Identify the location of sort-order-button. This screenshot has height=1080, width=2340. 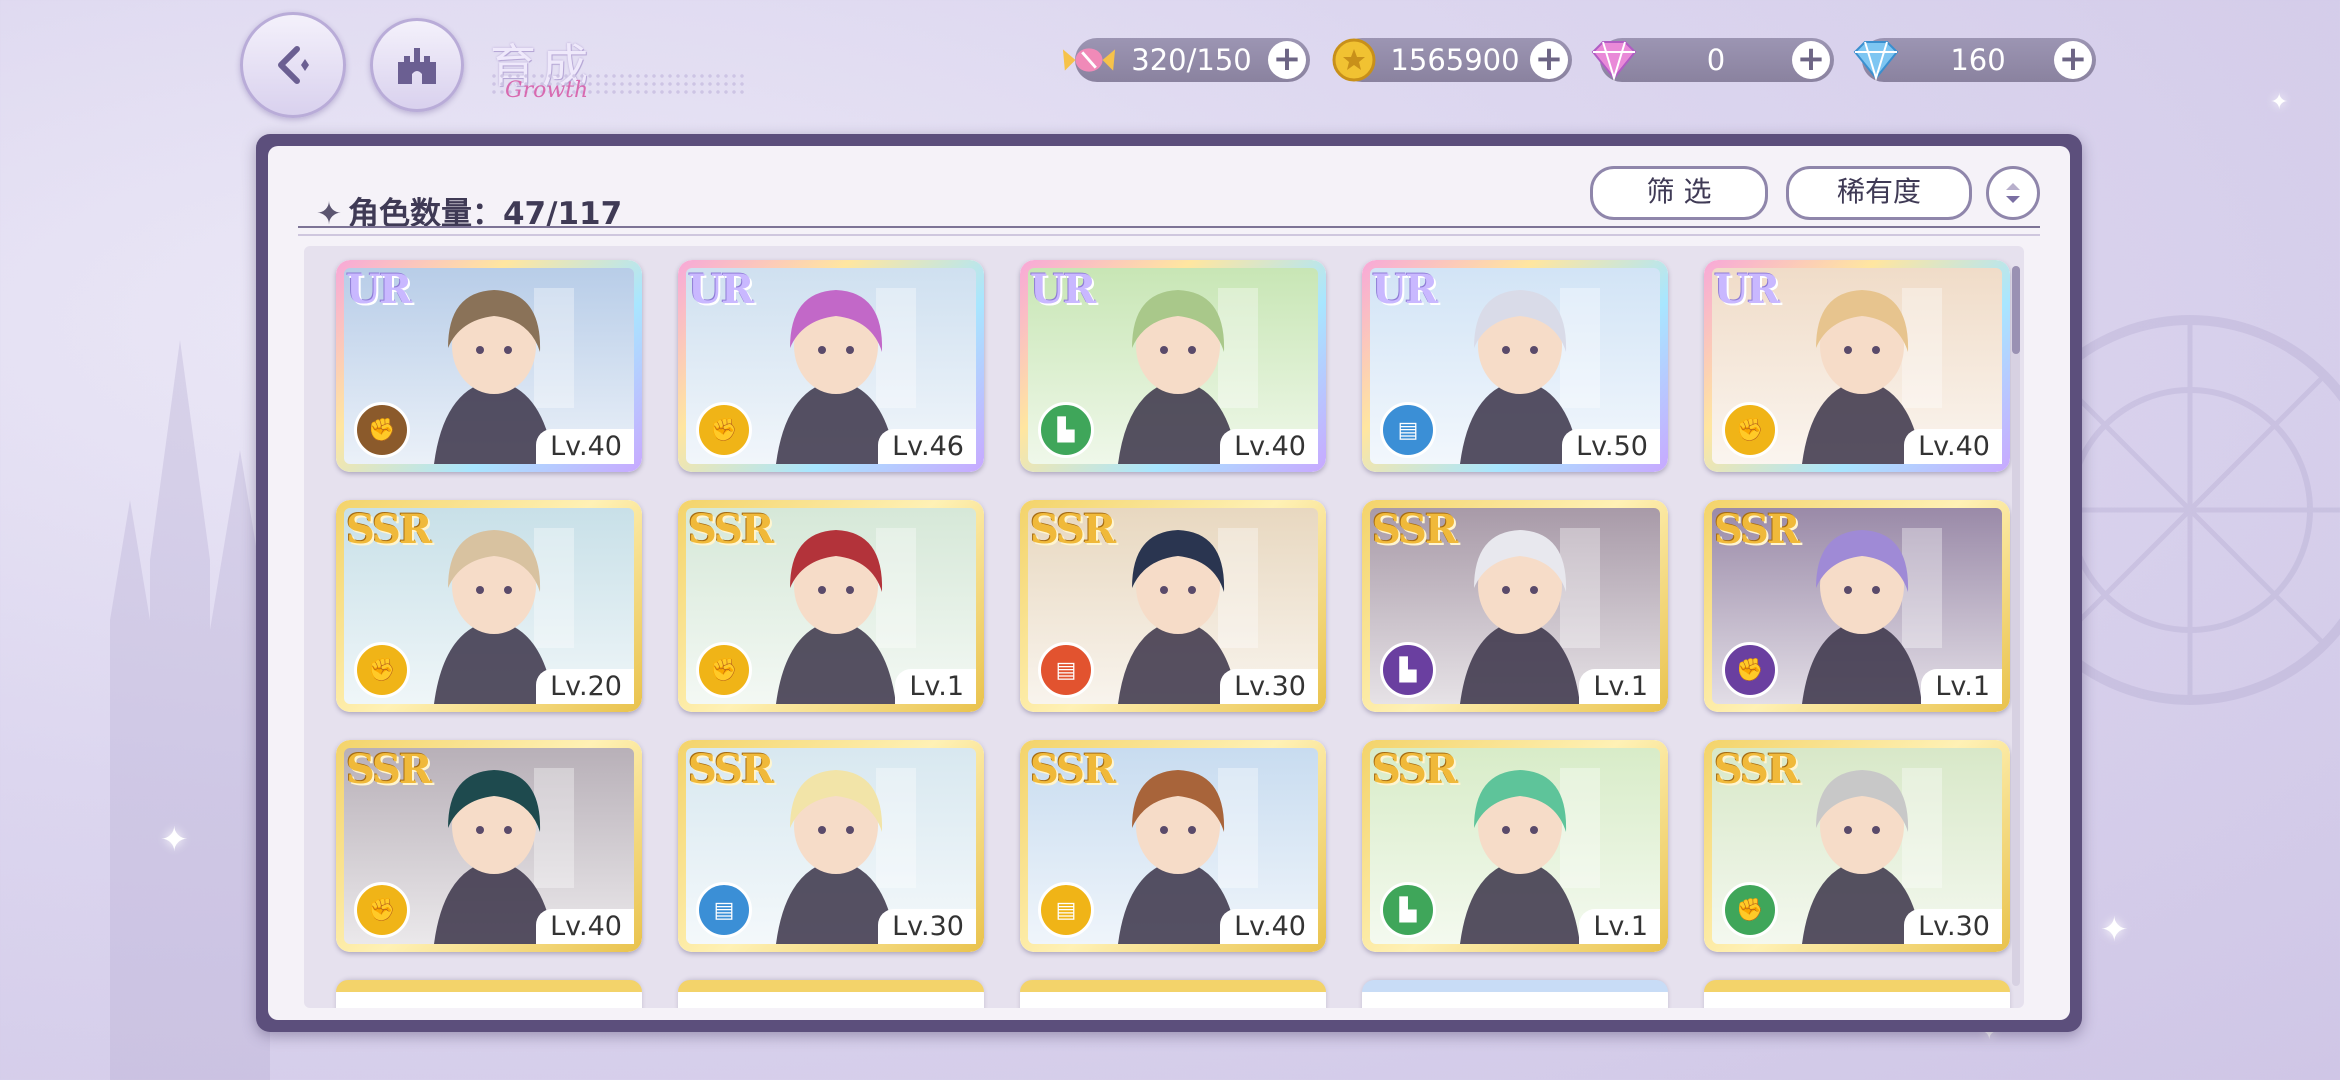
(2013, 193).